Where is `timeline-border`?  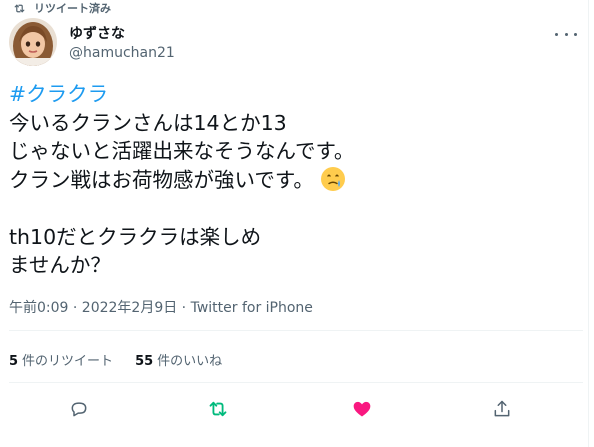 timeline-border is located at coordinates (588, 223).